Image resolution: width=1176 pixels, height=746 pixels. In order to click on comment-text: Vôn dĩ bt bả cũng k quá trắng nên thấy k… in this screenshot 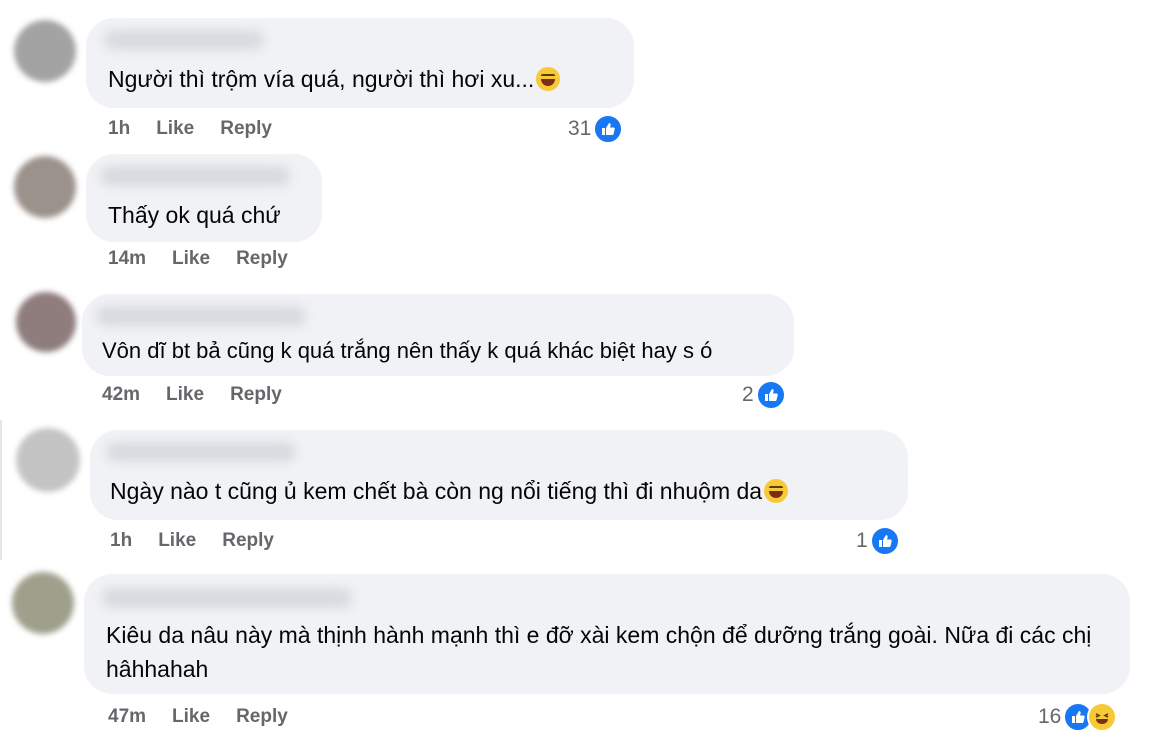, I will do `click(407, 351)`.